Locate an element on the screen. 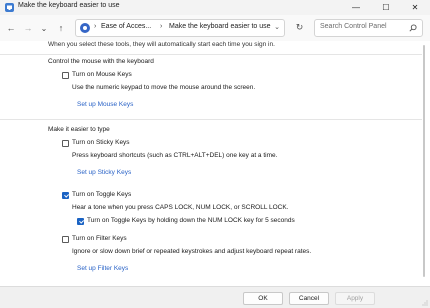  sticky-keys-label: Turn on Sticky Keys is located at coordinates (101, 142).